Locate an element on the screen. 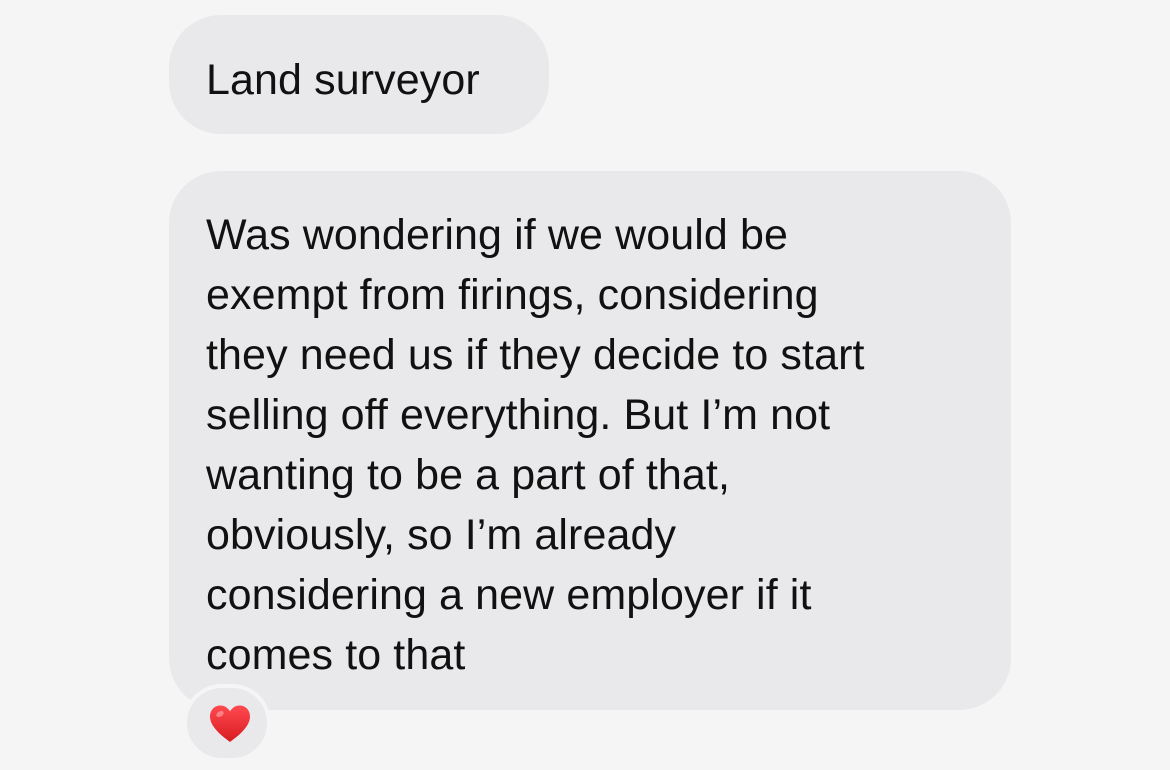 The height and width of the screenshot is (770, 1170). message-bubble: Land surveyor is located at coordinates (359, 74).